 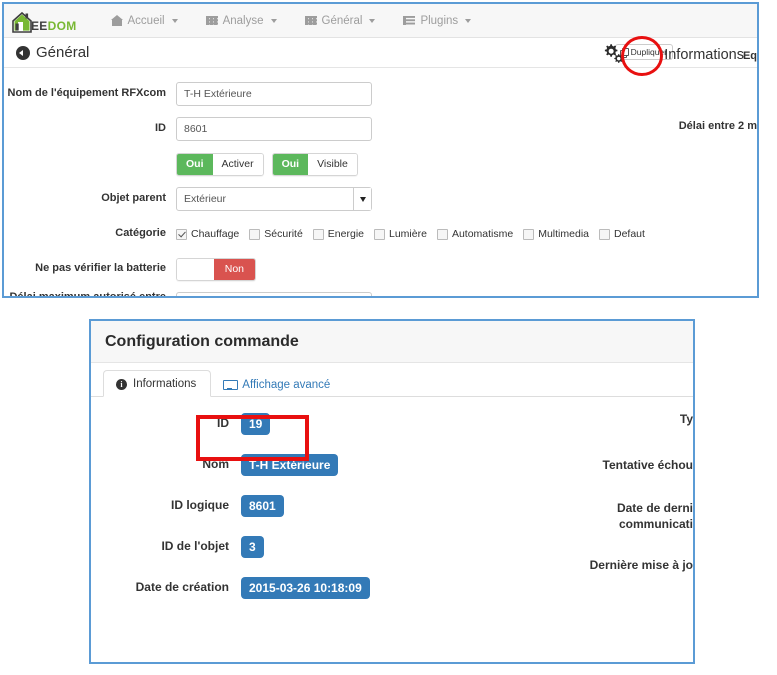 I want to click on clipped-label-derniere-mise-a-jour: Dernière mise à jo, so click(x=641, y=565).